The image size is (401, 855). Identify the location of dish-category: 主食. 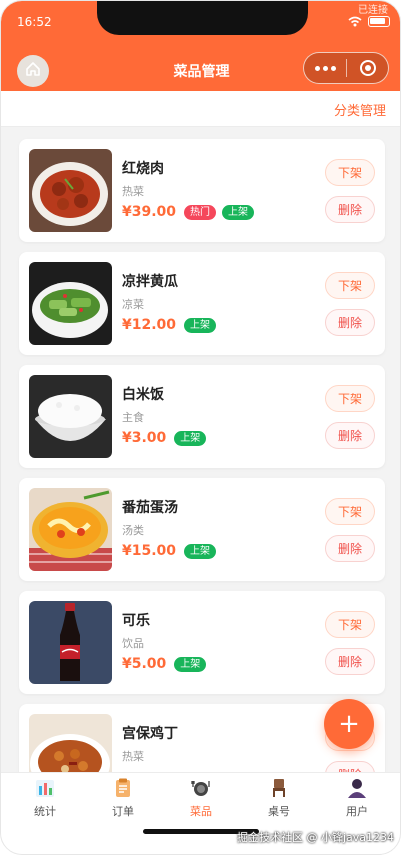
(133, 417).